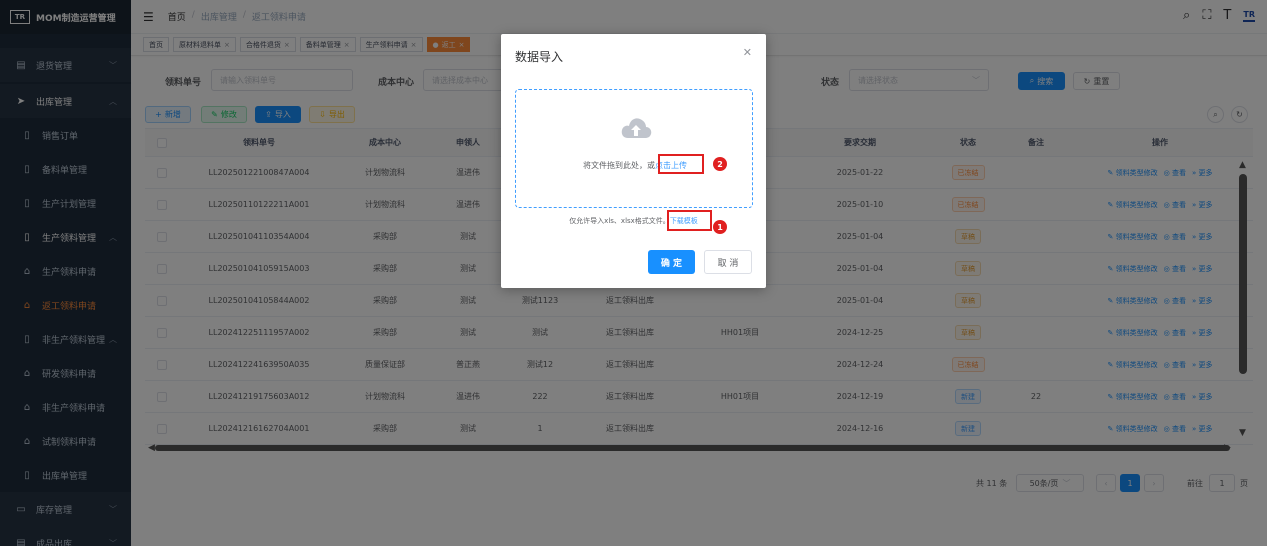 The image size is (1267, 546). I want to click on cancel-button: 取 消, so click(728, 262).